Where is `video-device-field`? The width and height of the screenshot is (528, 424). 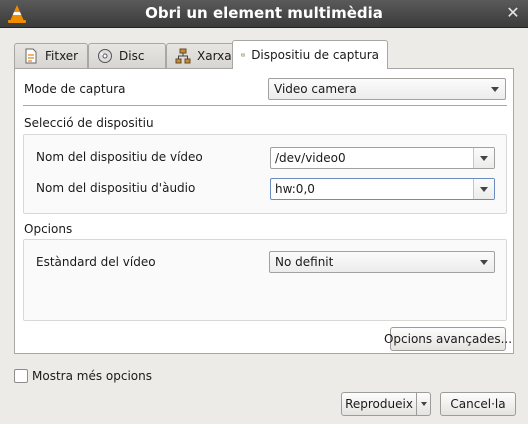 video-device-field is located at coordinates (382, 158).